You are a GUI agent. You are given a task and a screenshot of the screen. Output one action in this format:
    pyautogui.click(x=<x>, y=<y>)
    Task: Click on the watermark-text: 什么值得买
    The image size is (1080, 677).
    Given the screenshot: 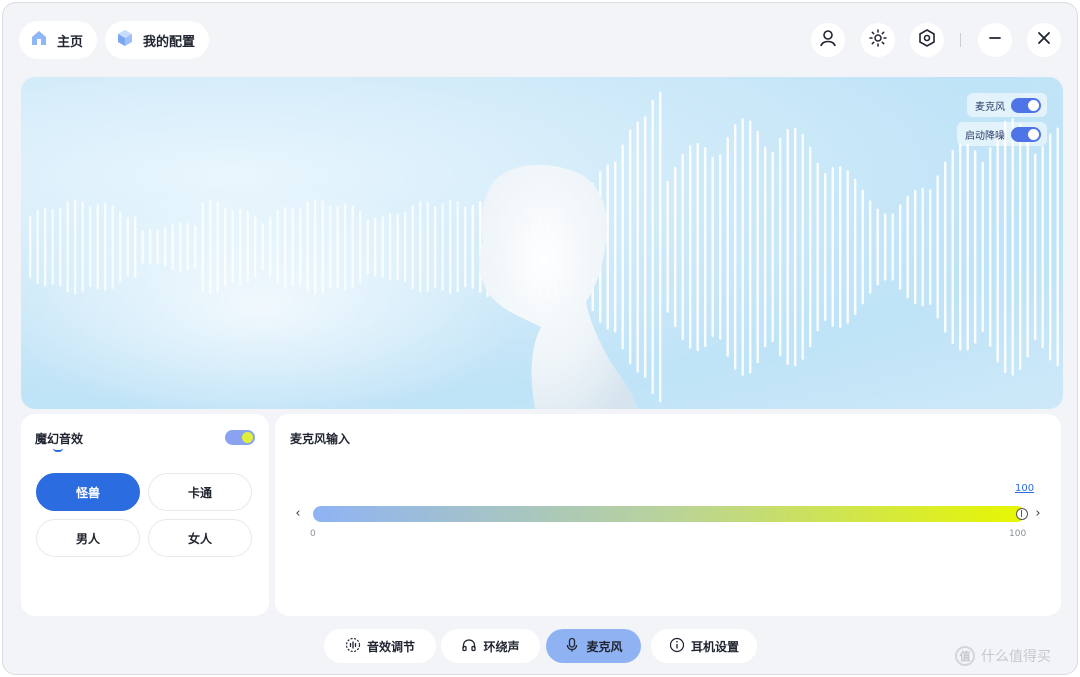 What is the action you would take?
    pyautogui.click(x=1016, y=657)
    